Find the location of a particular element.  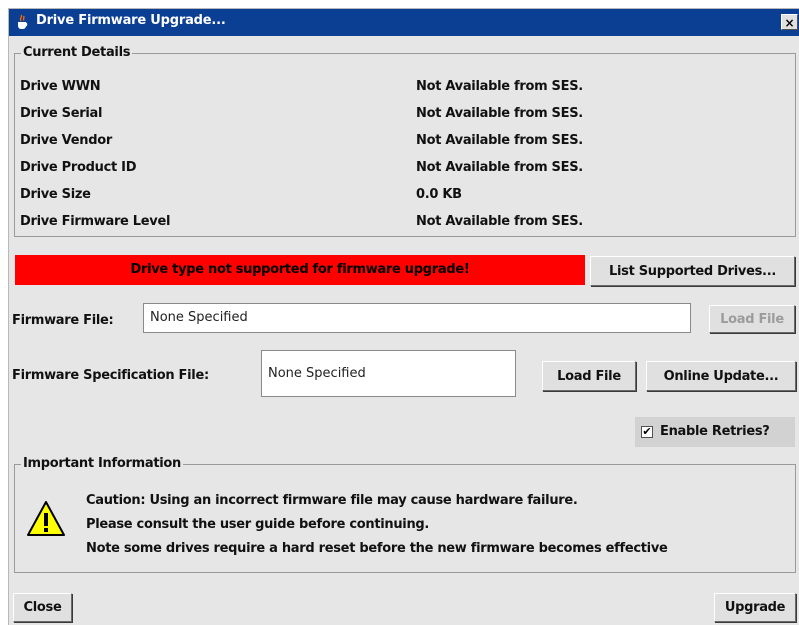

detail-label: Drive Serial is located at coordinates (61, 113).